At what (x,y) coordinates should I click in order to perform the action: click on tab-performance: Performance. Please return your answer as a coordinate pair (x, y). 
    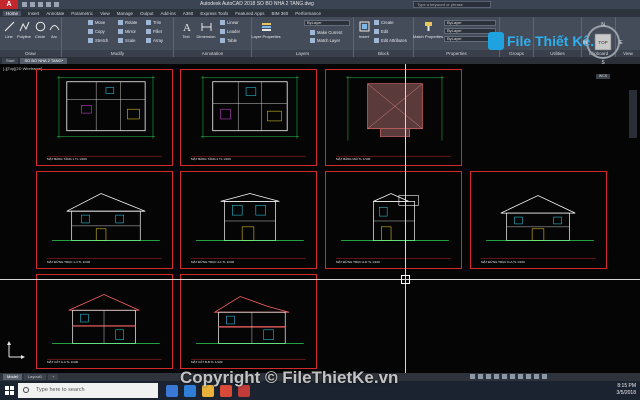
    Looking at the image, I should click on (308, 13).